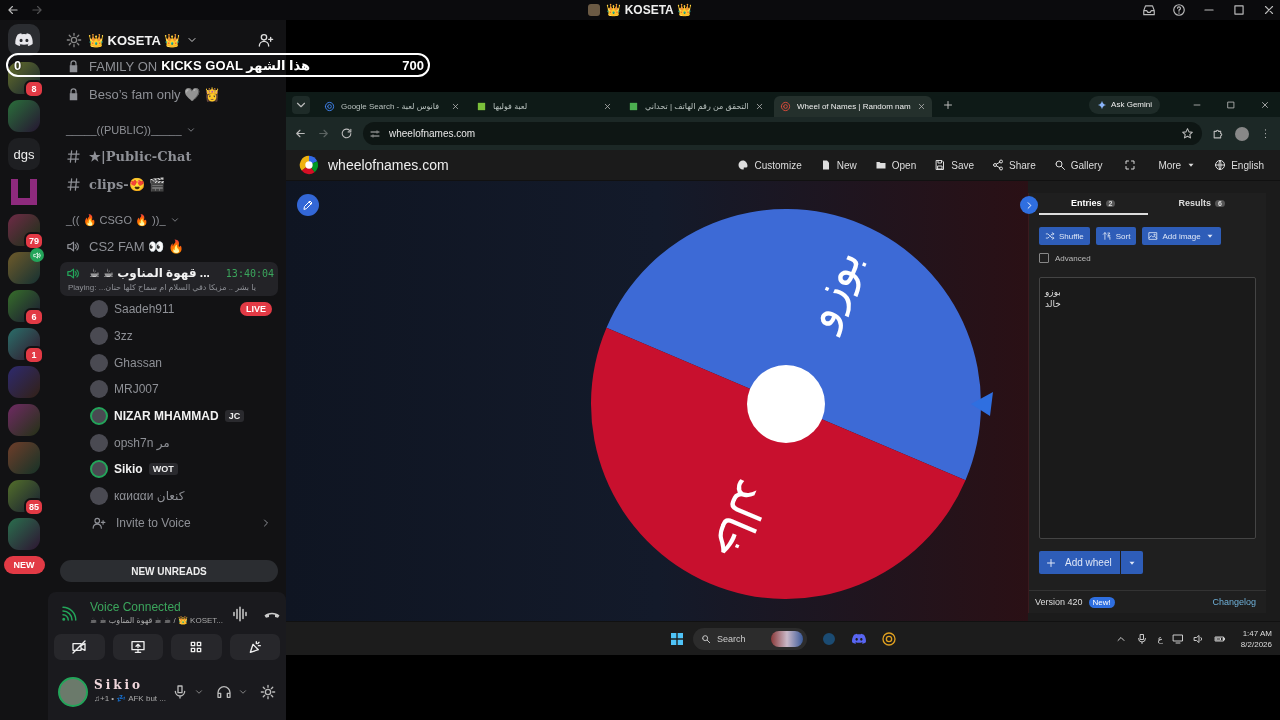  What do you see at coordinates (154, 94) in the screenshot?
I see `channel-name: Beso’s fam only 🩶 👸` at bounding box center [154, 94].